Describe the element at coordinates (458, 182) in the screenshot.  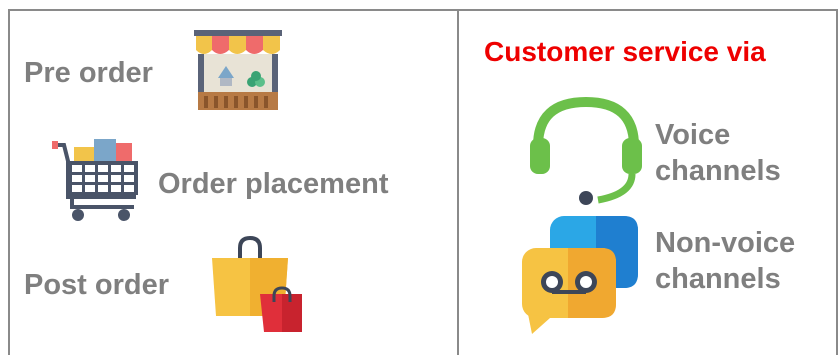
I see `panel-divider` at that location.